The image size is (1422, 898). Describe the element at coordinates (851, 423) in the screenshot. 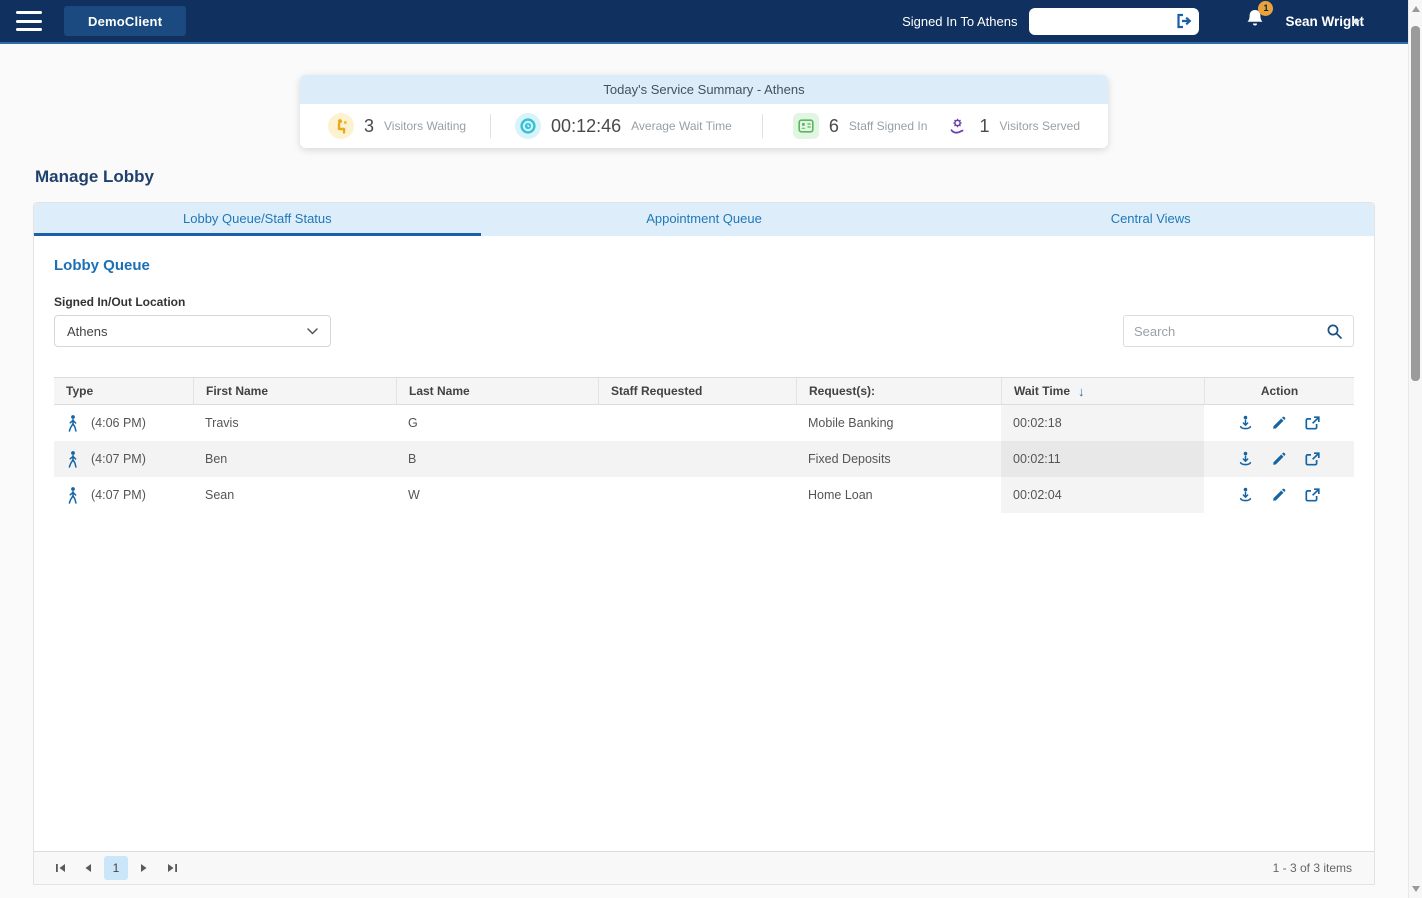

I see `requests-cell: Mobile Banking` at that location.